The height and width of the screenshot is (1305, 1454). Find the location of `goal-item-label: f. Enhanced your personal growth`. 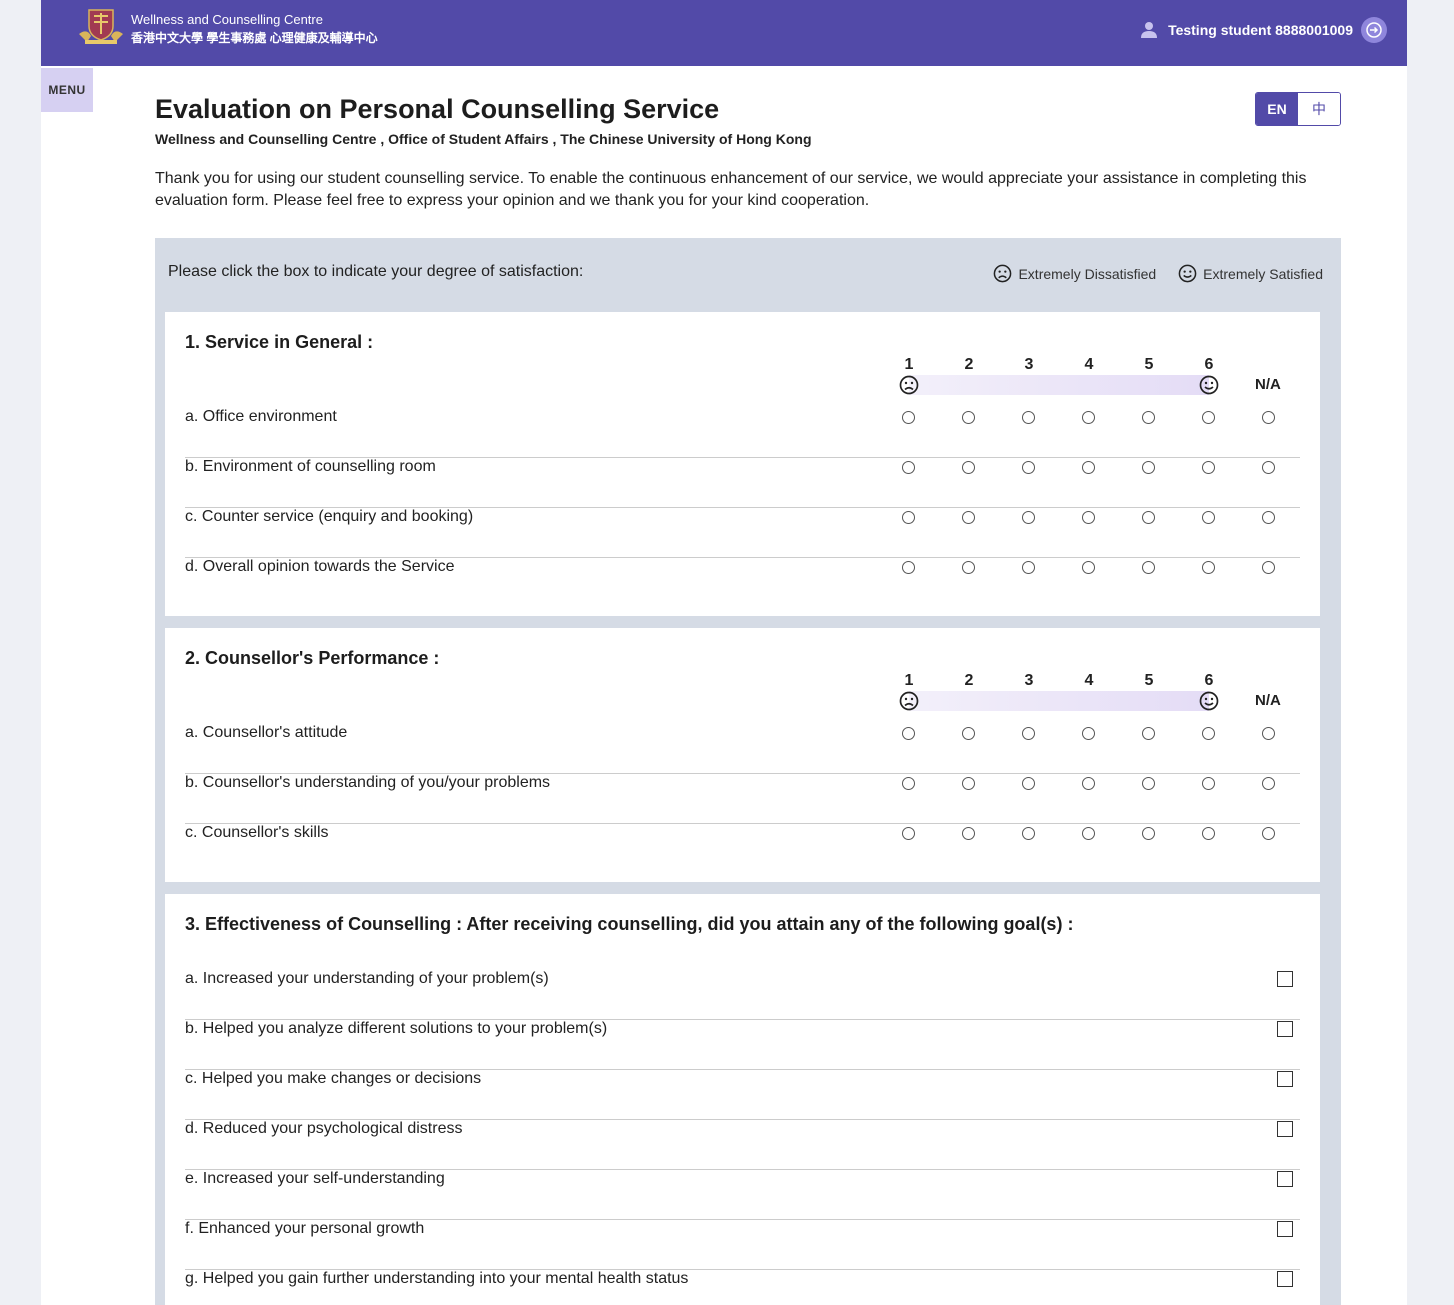

goal-item-label: f. Enhanced your personal growth is located at coordinates (305, 1228).